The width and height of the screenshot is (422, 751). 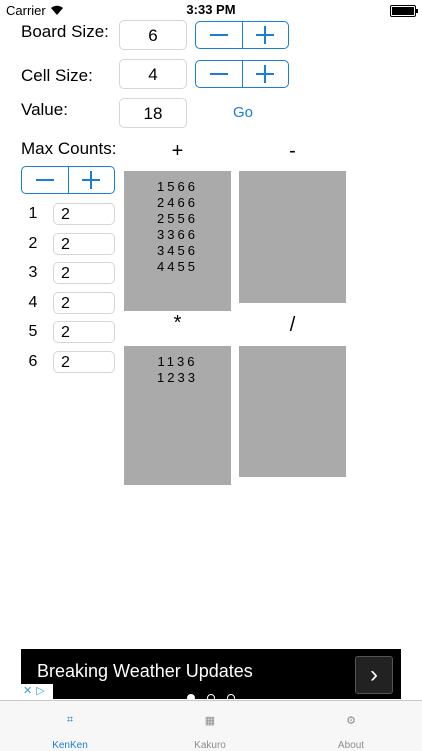 I want to click on tab-about: ⚙ About, so click(x=351, y=726).